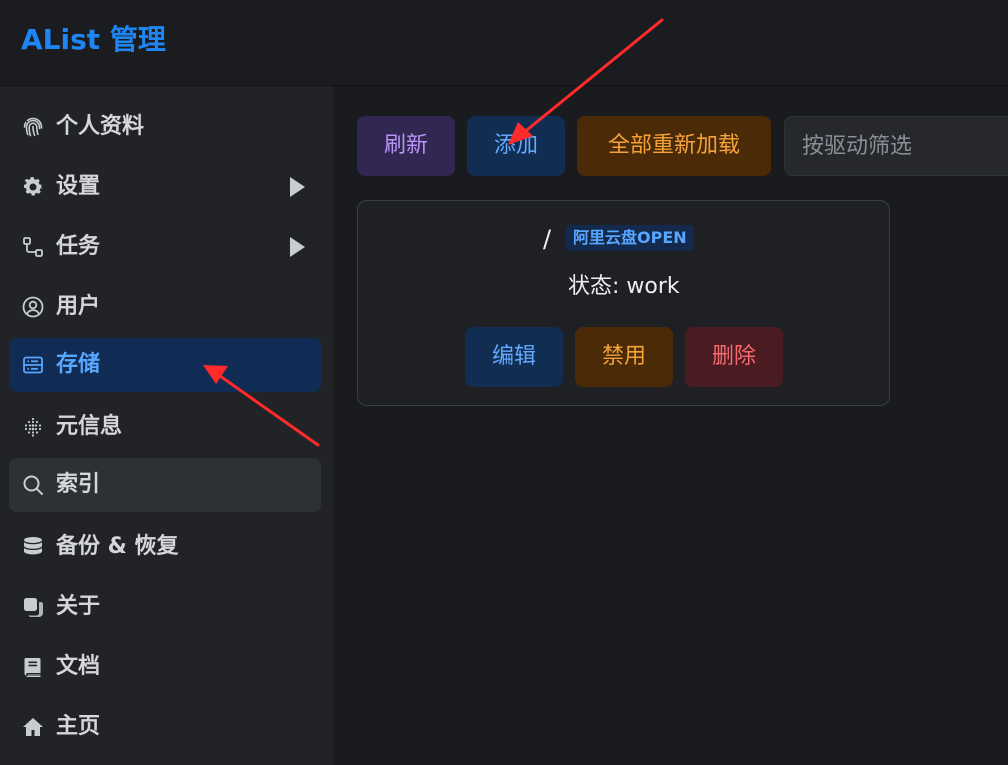 This screenshot has height=765, width=1008. What do you see at coordinates (33, 247) in the screenshot?
I see `workflow-icon` at bounding box center [33, 247].